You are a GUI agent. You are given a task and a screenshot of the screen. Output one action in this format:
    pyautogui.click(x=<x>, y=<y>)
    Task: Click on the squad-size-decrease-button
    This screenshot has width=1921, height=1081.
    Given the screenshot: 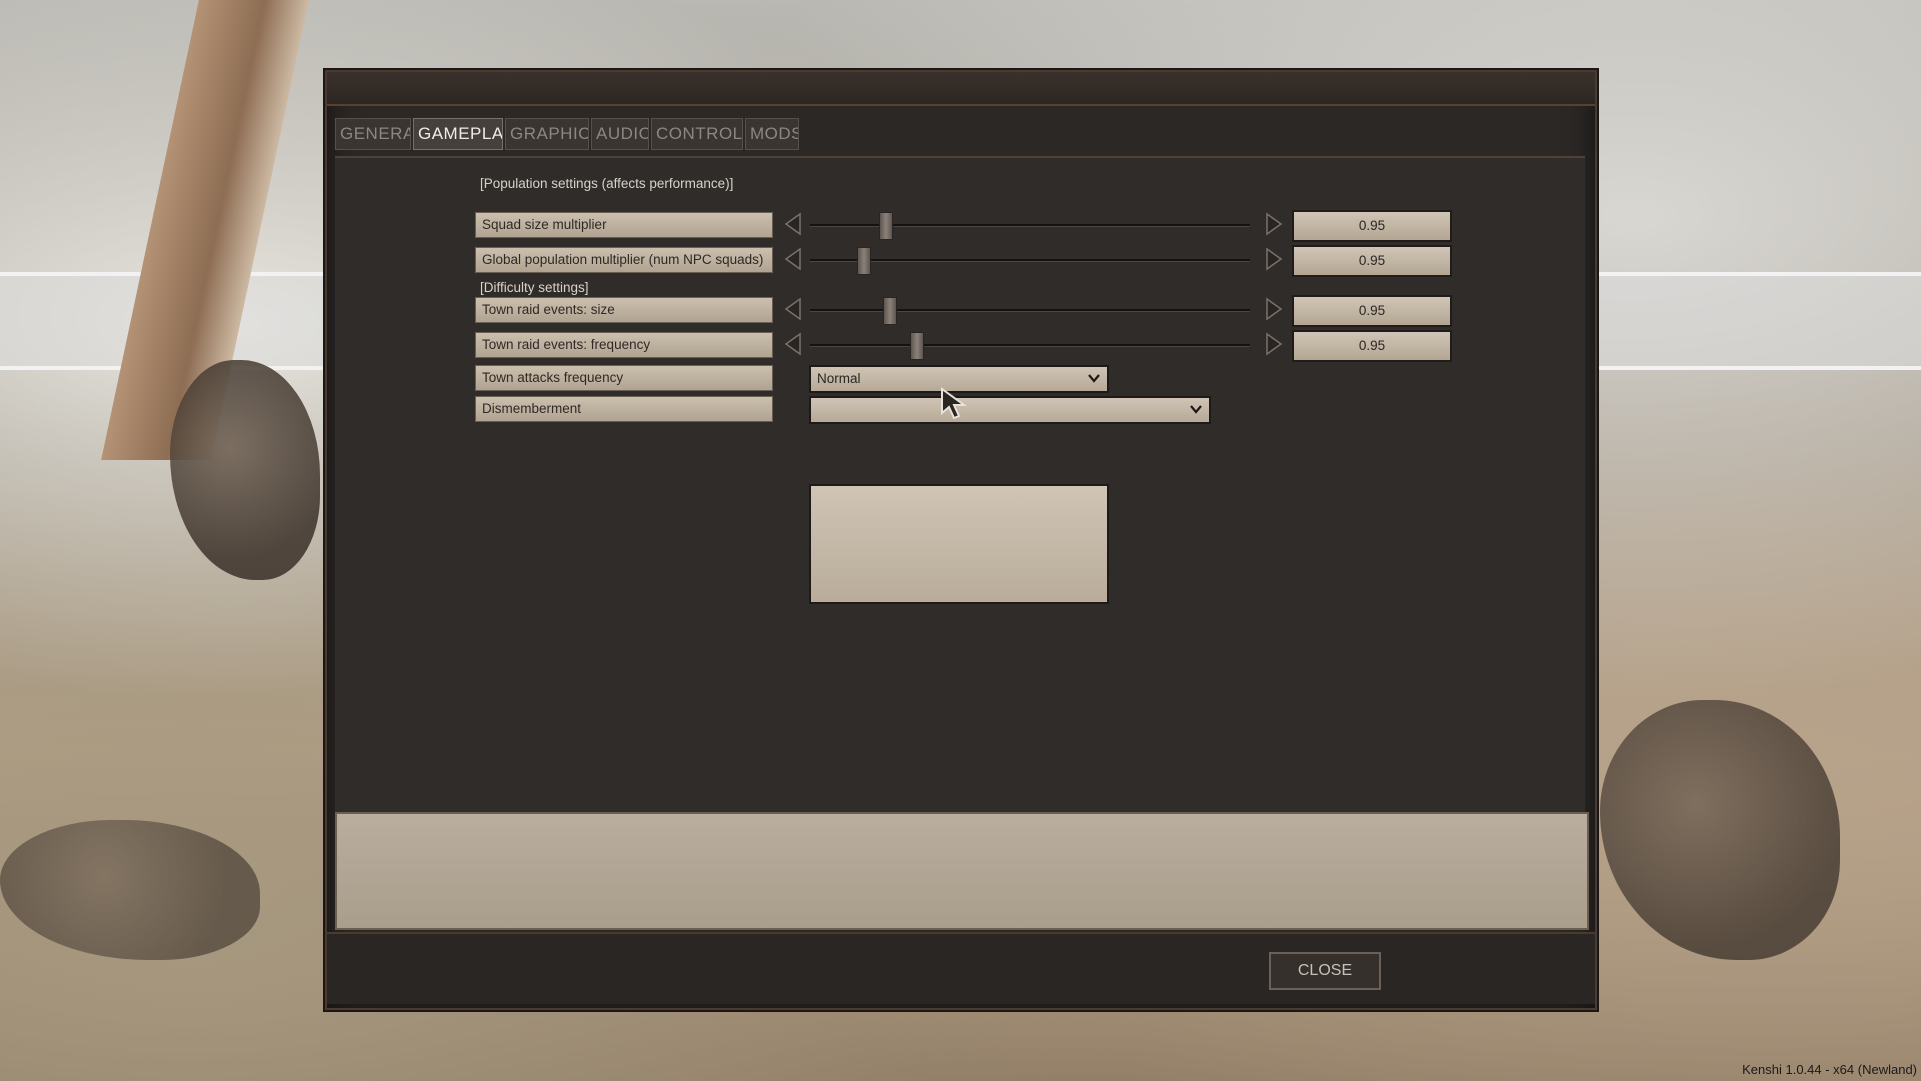 What is the action you would take?
    pyautogui.click(x=793, y=224)
    